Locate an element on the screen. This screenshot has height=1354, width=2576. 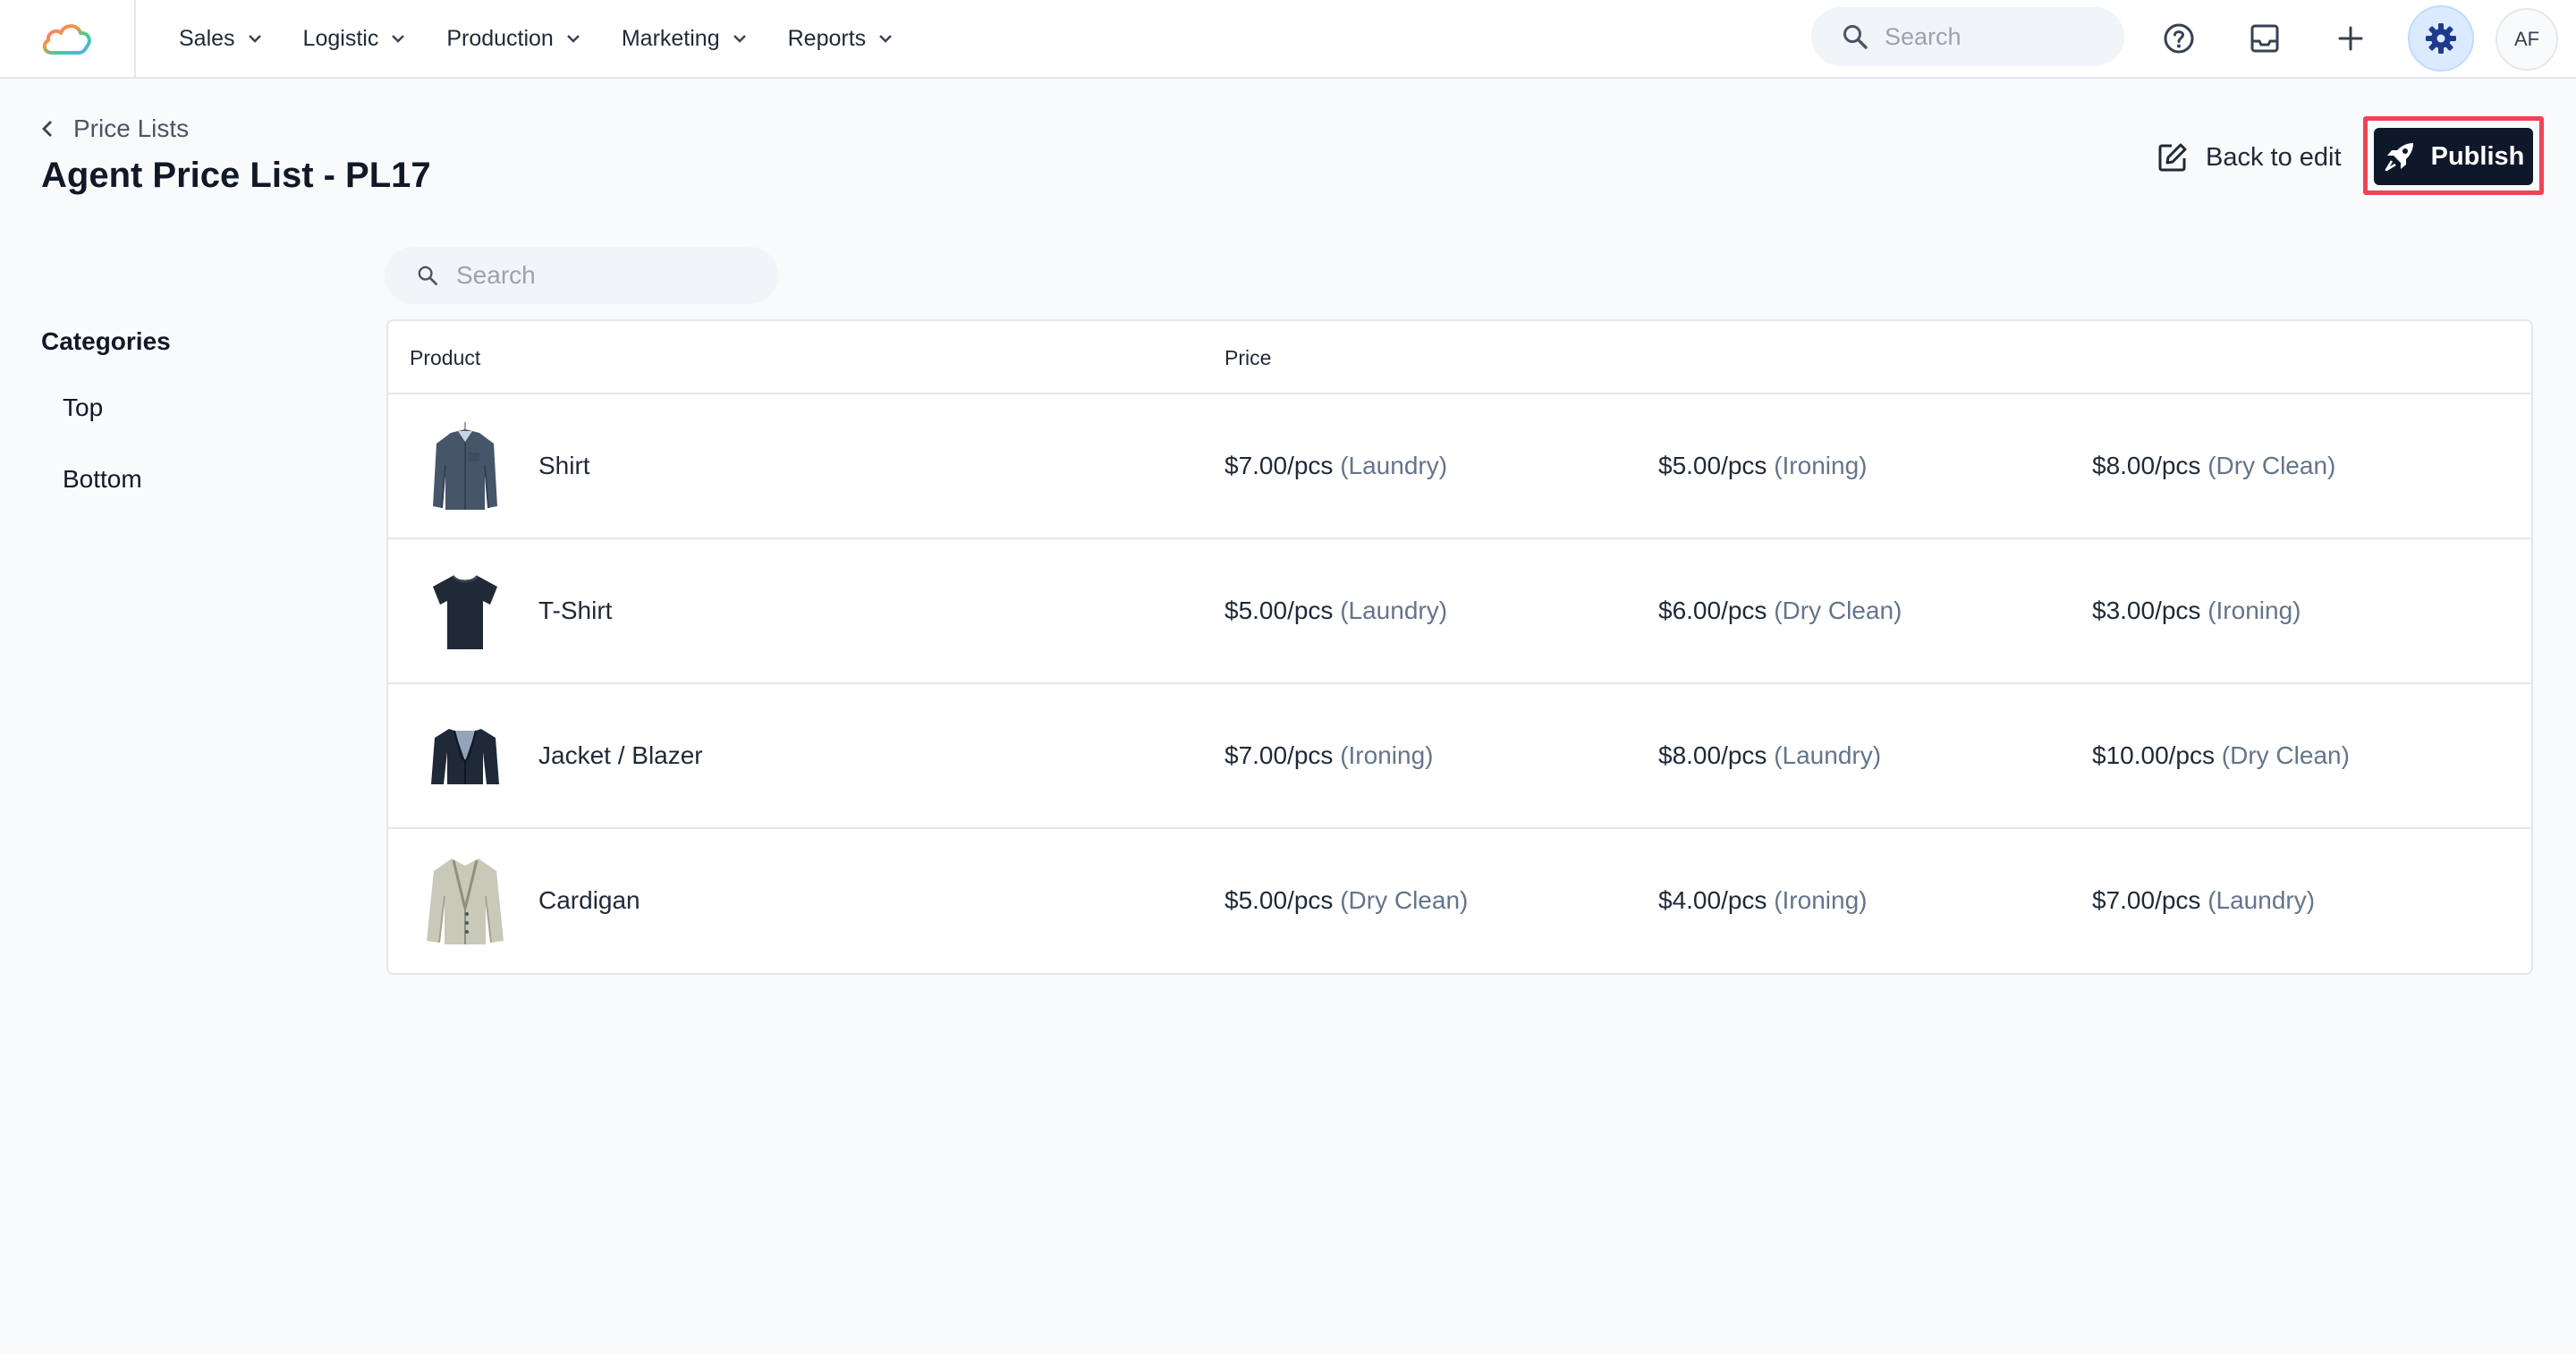
app-logo is located at coordinates (68, 38).